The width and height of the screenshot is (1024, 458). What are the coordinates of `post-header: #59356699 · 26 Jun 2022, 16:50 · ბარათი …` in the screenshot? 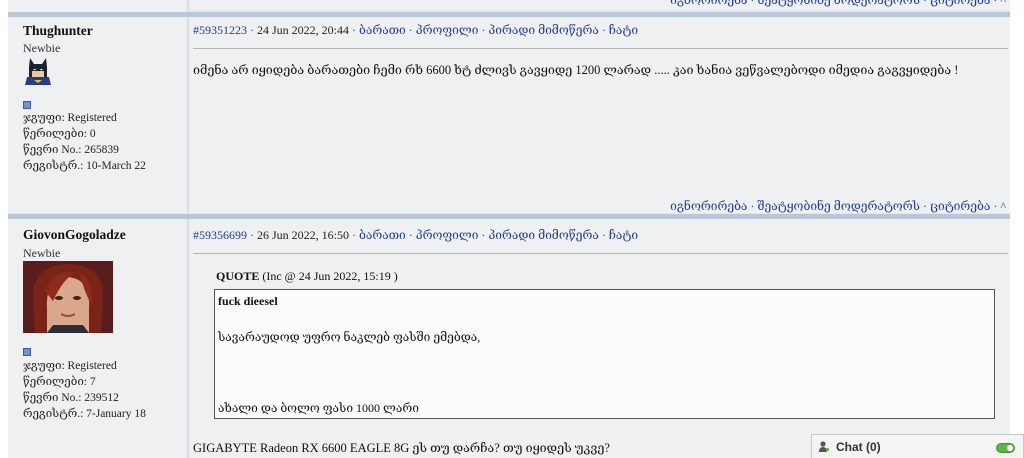 It's located at (415, 235).